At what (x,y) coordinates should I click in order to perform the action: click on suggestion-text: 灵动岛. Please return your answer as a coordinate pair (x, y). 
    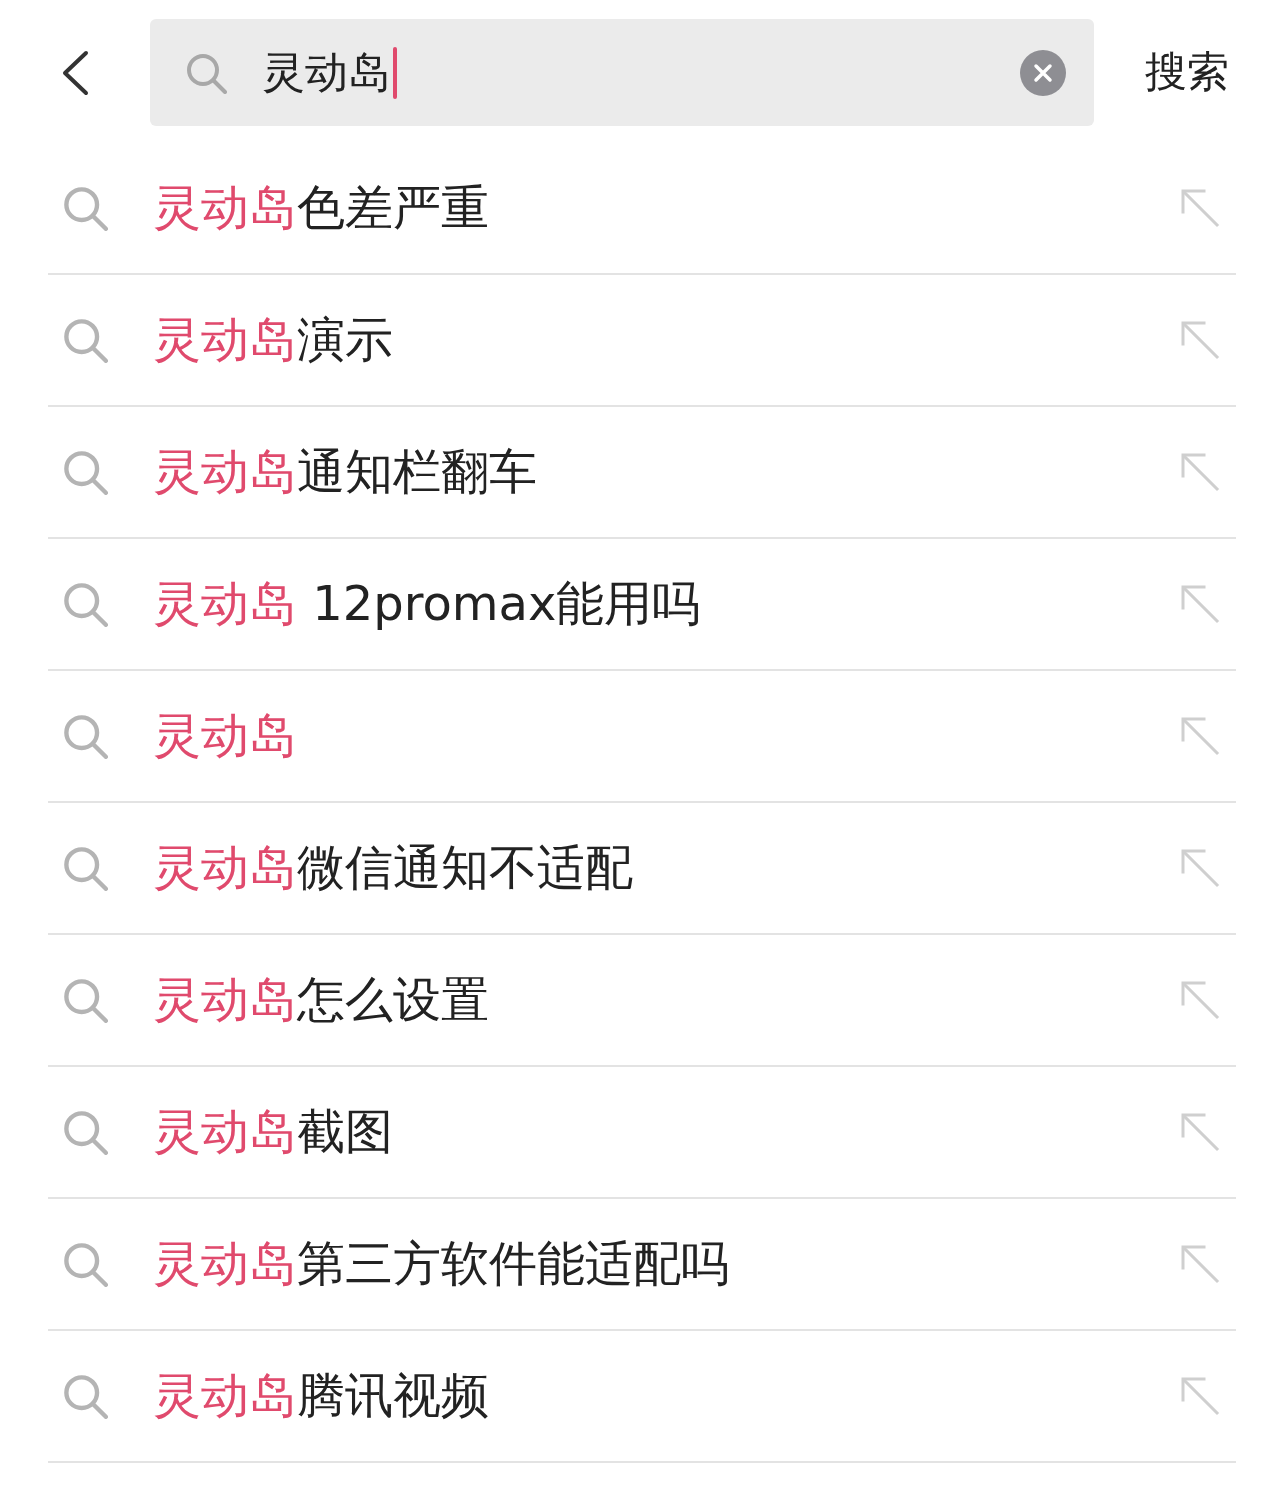
    Looking at the image, I should click on (225, 736).